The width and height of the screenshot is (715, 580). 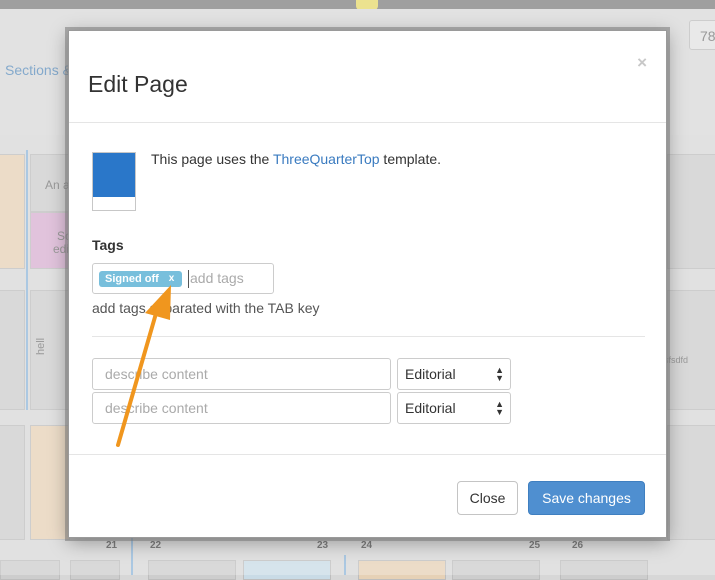 What do you see at coordinates (188, 279) in the screenshot?
I see `text-cursor` at bounding box center [188, 279].